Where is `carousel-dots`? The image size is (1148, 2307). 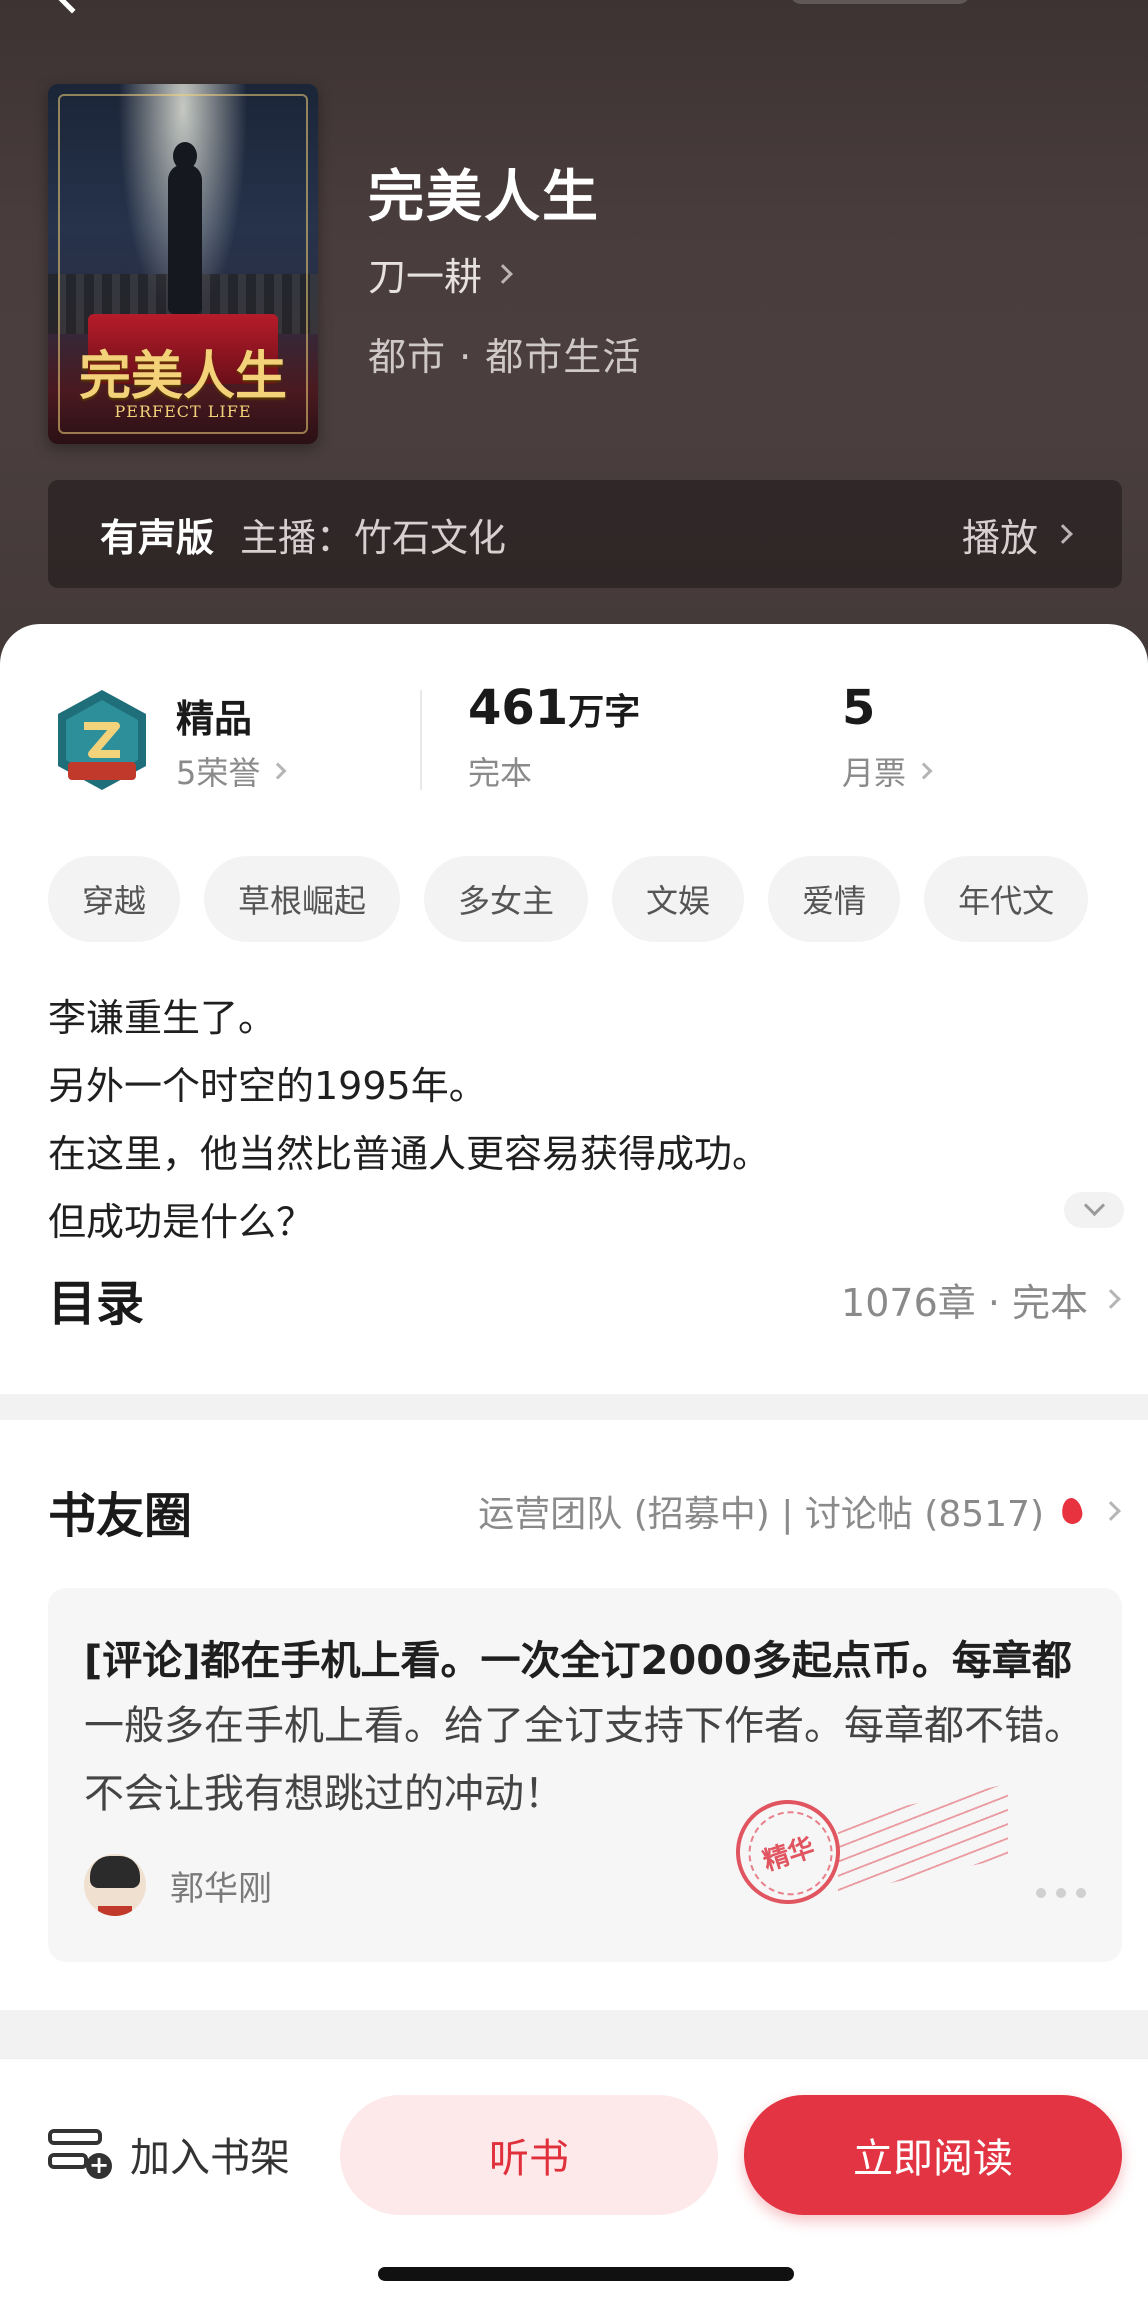 carousel-dots is located at coordinates (1061, 1893).